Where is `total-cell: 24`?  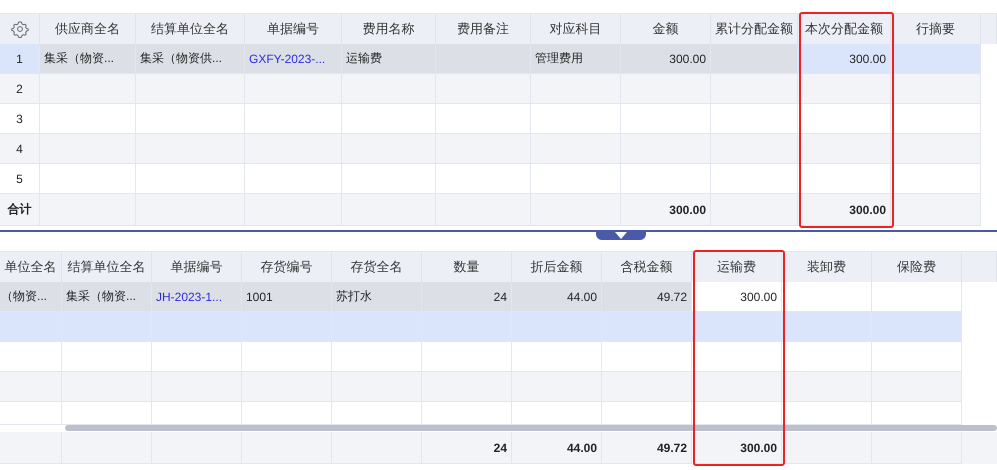 total-cell: 24 is located at coordinates (467, 448).